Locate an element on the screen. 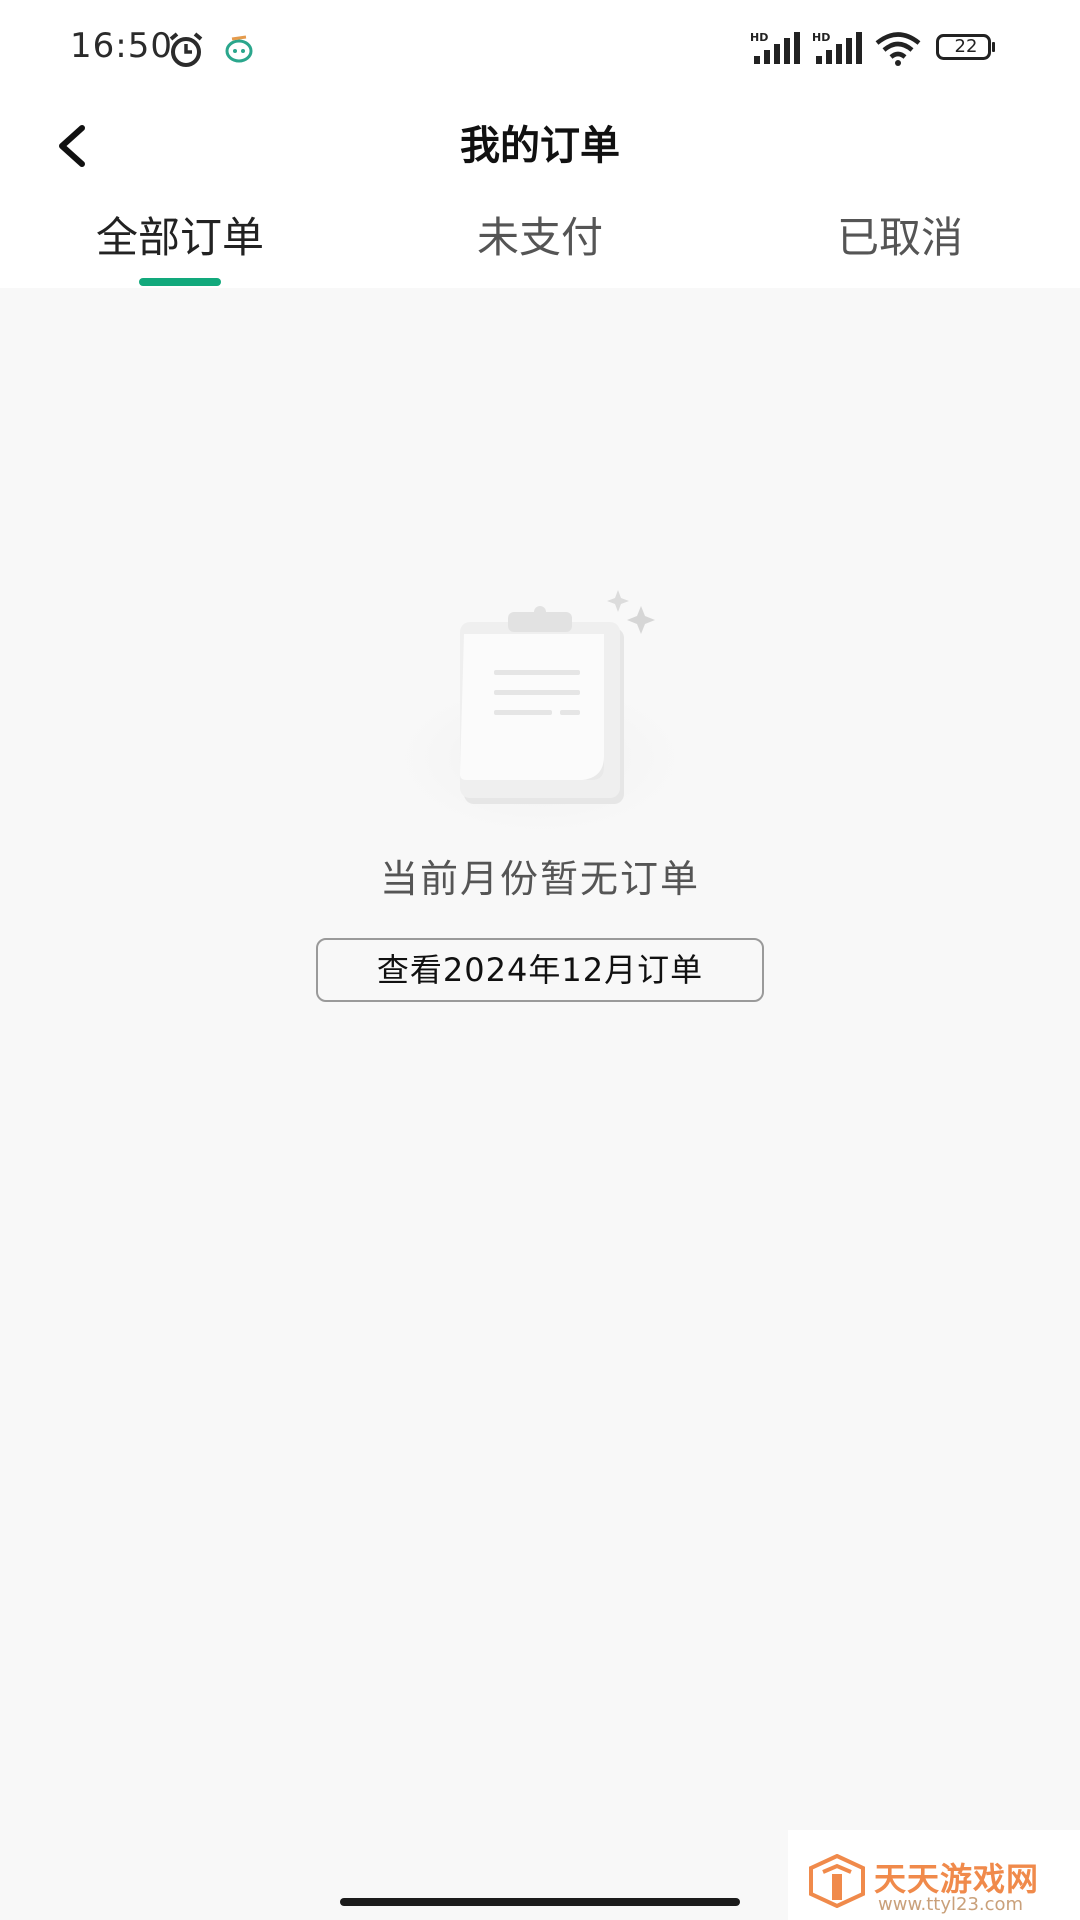 The width and height of the screenshot is (1080, 1920). wifi-icon is located at coordinates (898, 49).